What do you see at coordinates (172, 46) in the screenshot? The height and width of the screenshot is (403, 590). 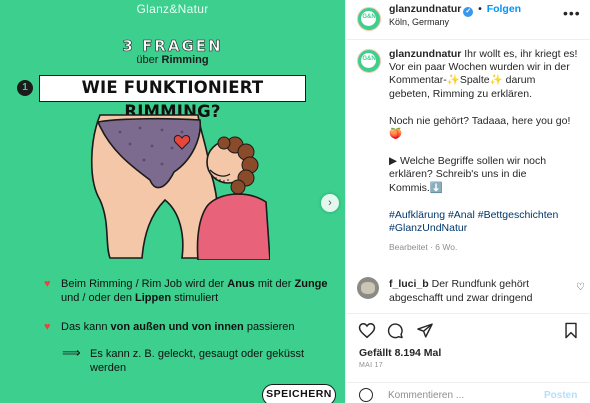 I see `kicker-title: 3 FRAGEN` at bounding box center [172, 46].